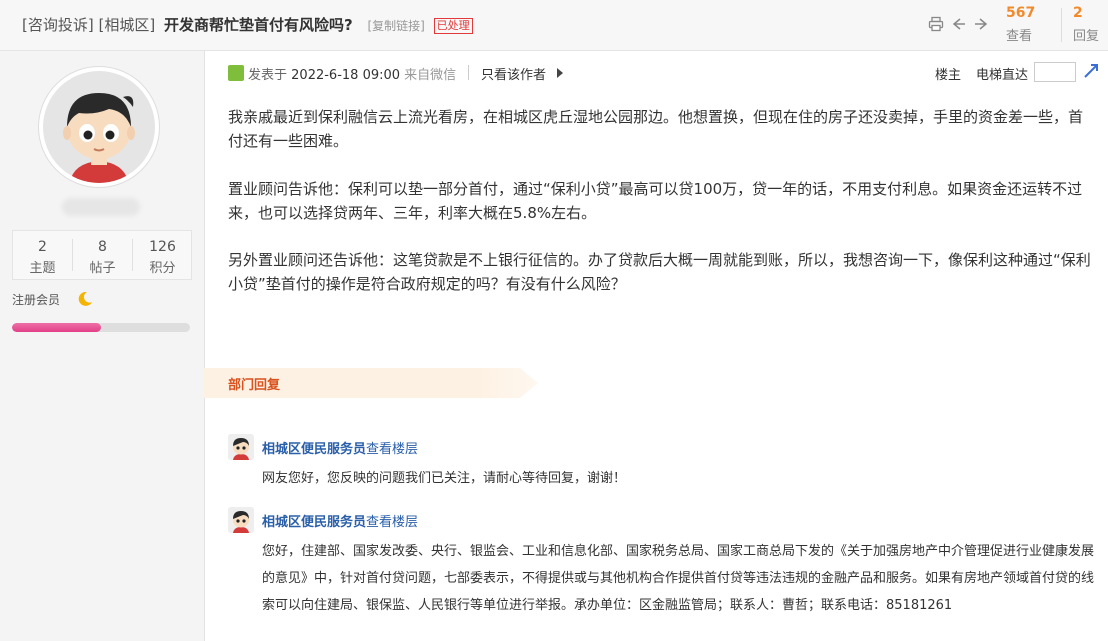 This screenshot has width=1108, height=641. Describe the element at coordinates (1019, 36) in the screenshot. I see `views-label: 查看` at that location.